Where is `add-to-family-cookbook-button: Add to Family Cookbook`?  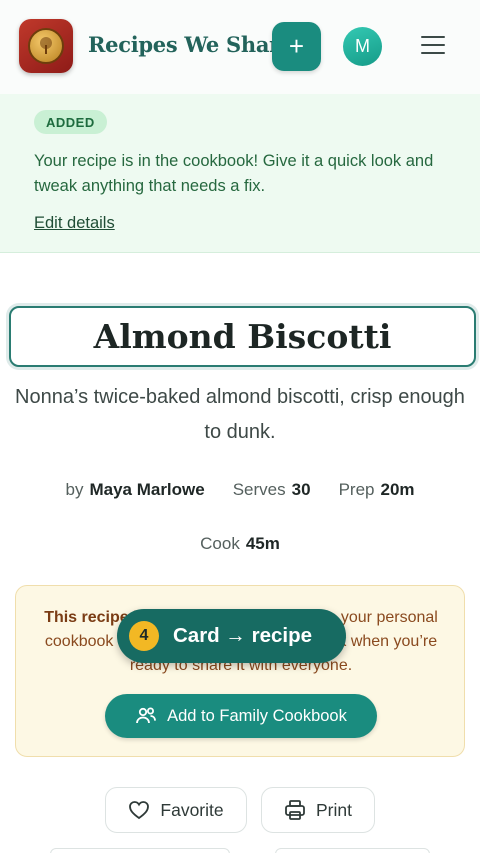 add-to-family-cookbook-button: Add to Family Cookbook is located at coordinates (241, 716).